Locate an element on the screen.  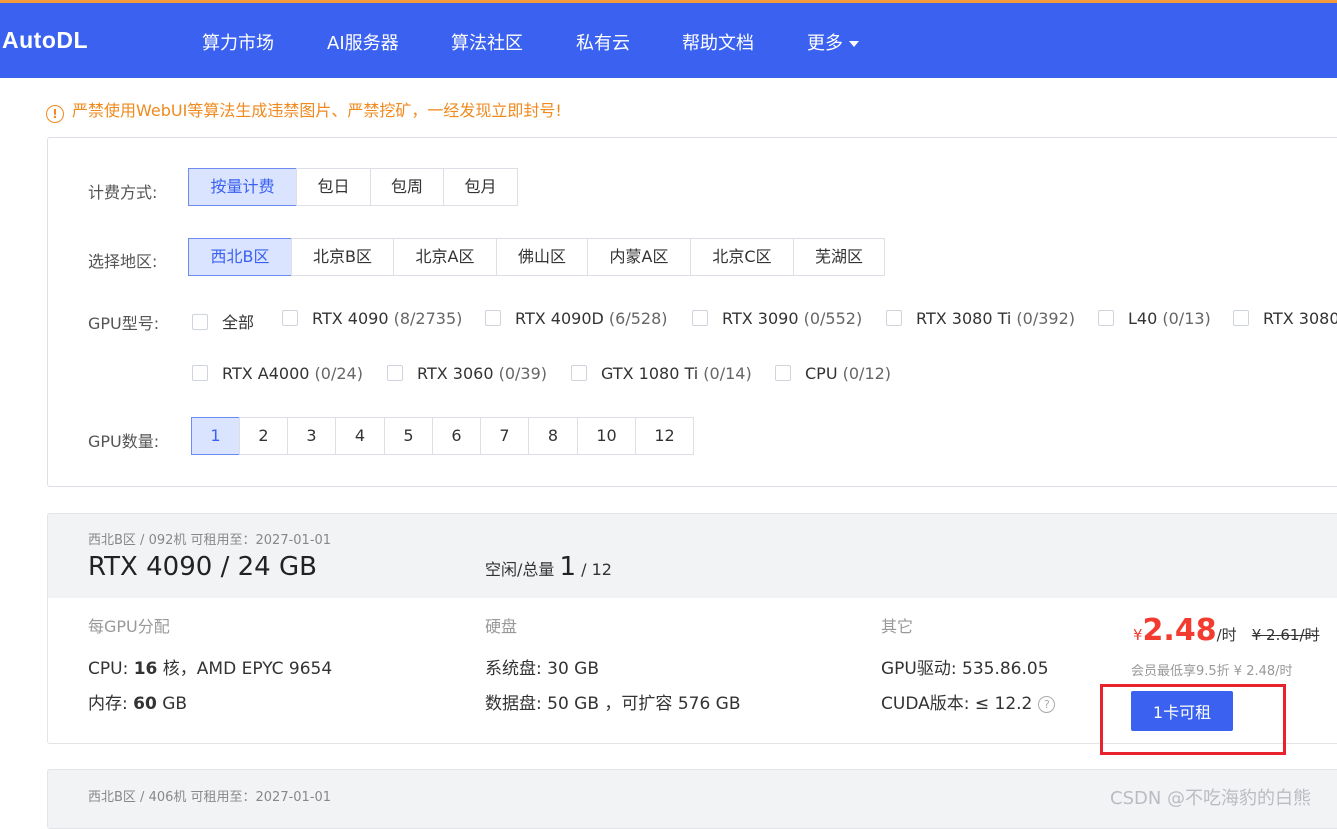
gpu-model-checkbox: RTX 4090 (8/2735) is located at coordinates (372, 319).